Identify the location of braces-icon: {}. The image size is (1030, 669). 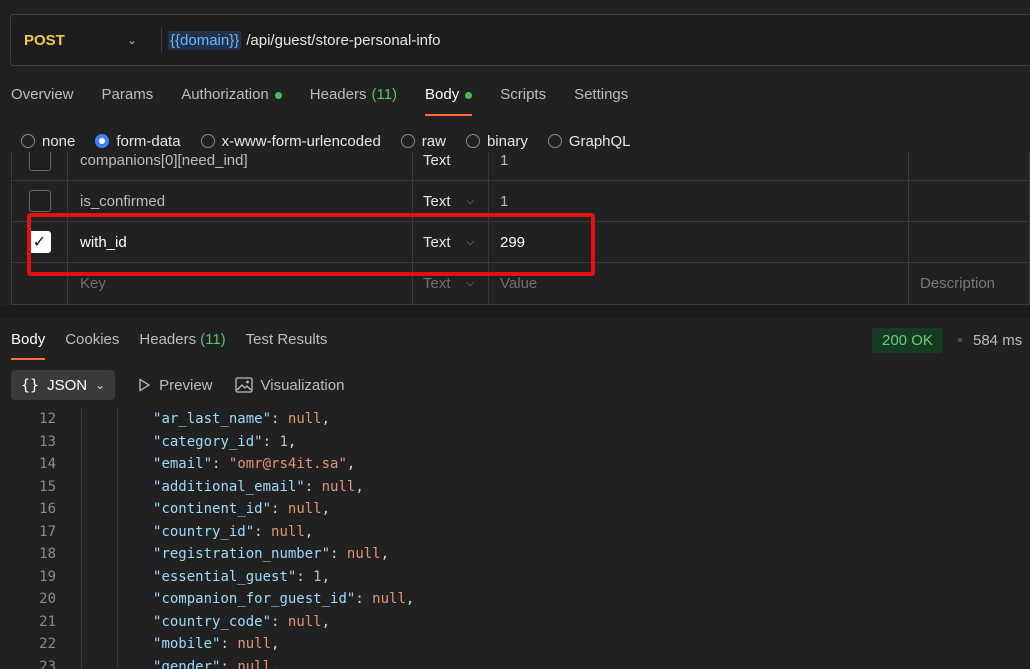
(30, 385).